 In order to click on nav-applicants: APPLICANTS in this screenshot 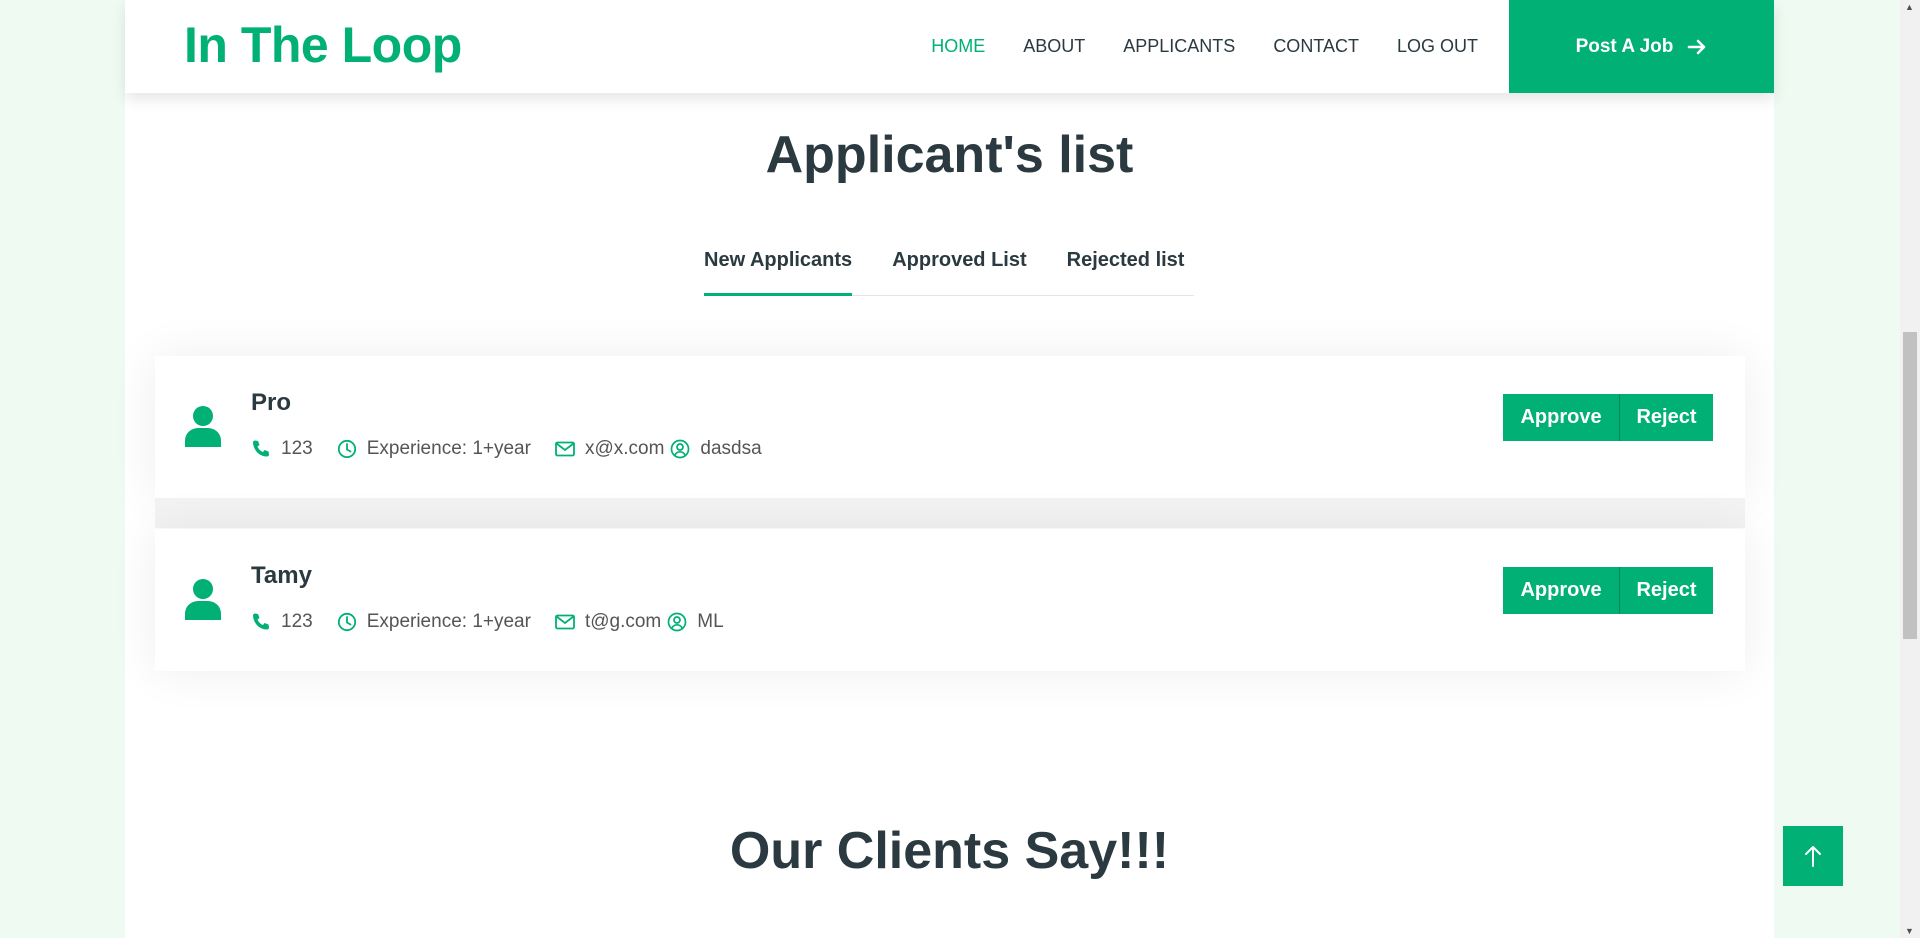, I will do `click(1179, 46)`.